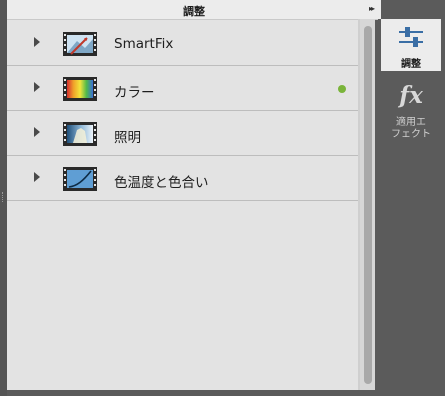 The image size is (445, 396). I want to click on collapse-panel-button: ▸▸, so click(372, 8).